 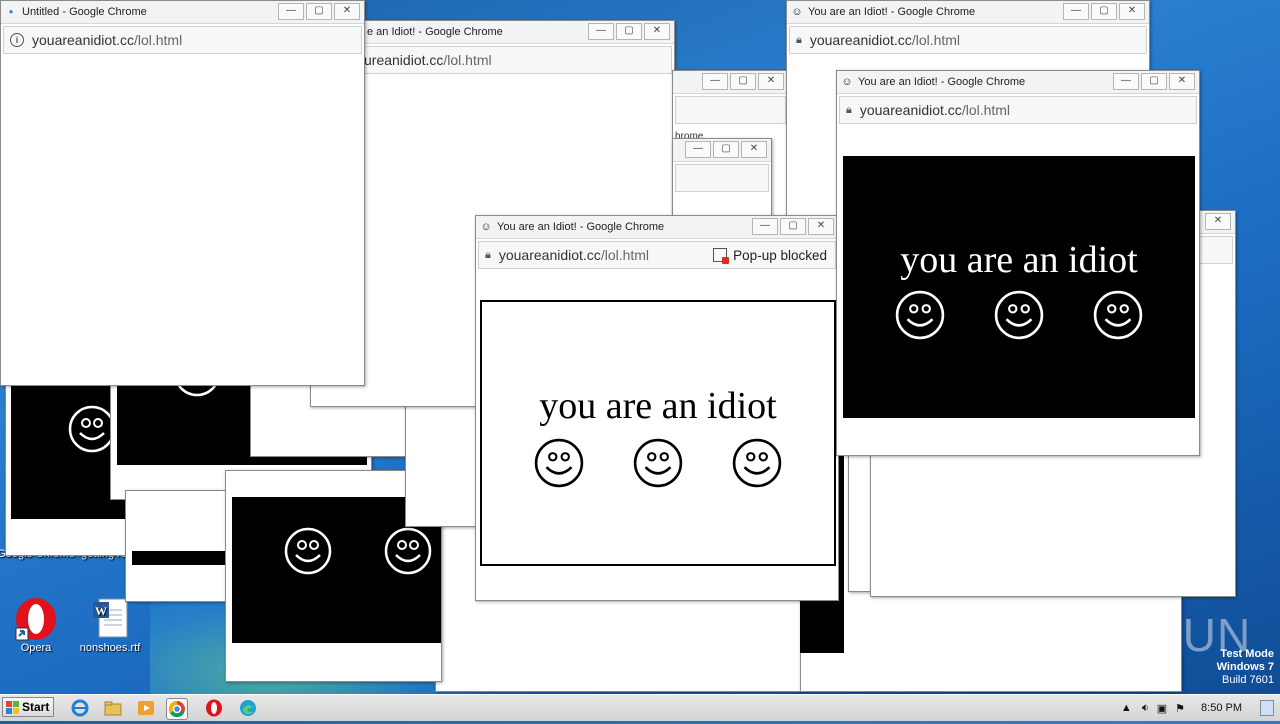 I want to click on desktop-icon-label: nonshoes.rtf, so click(x=110, y=648).